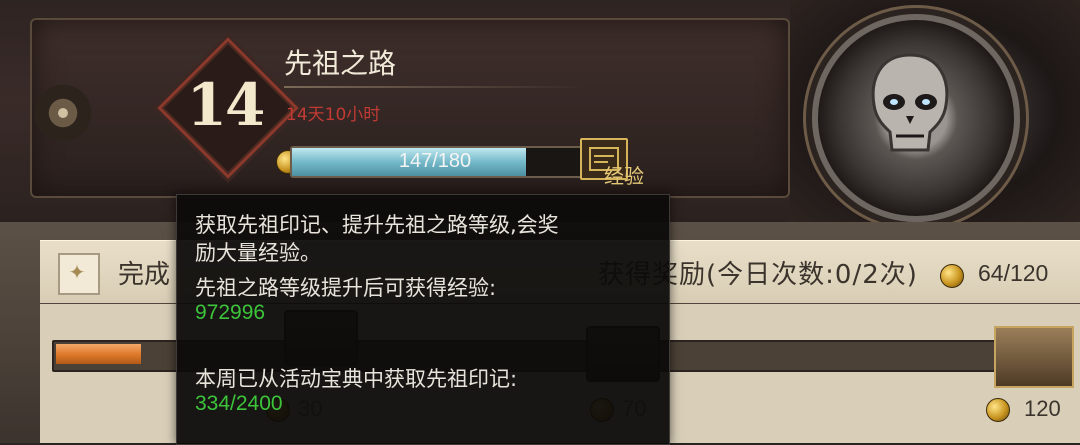 Image resolution: width=1080 pixels, height=445 pixels. I want to click on time-remaining: 14天10小时, so click(333, 115).